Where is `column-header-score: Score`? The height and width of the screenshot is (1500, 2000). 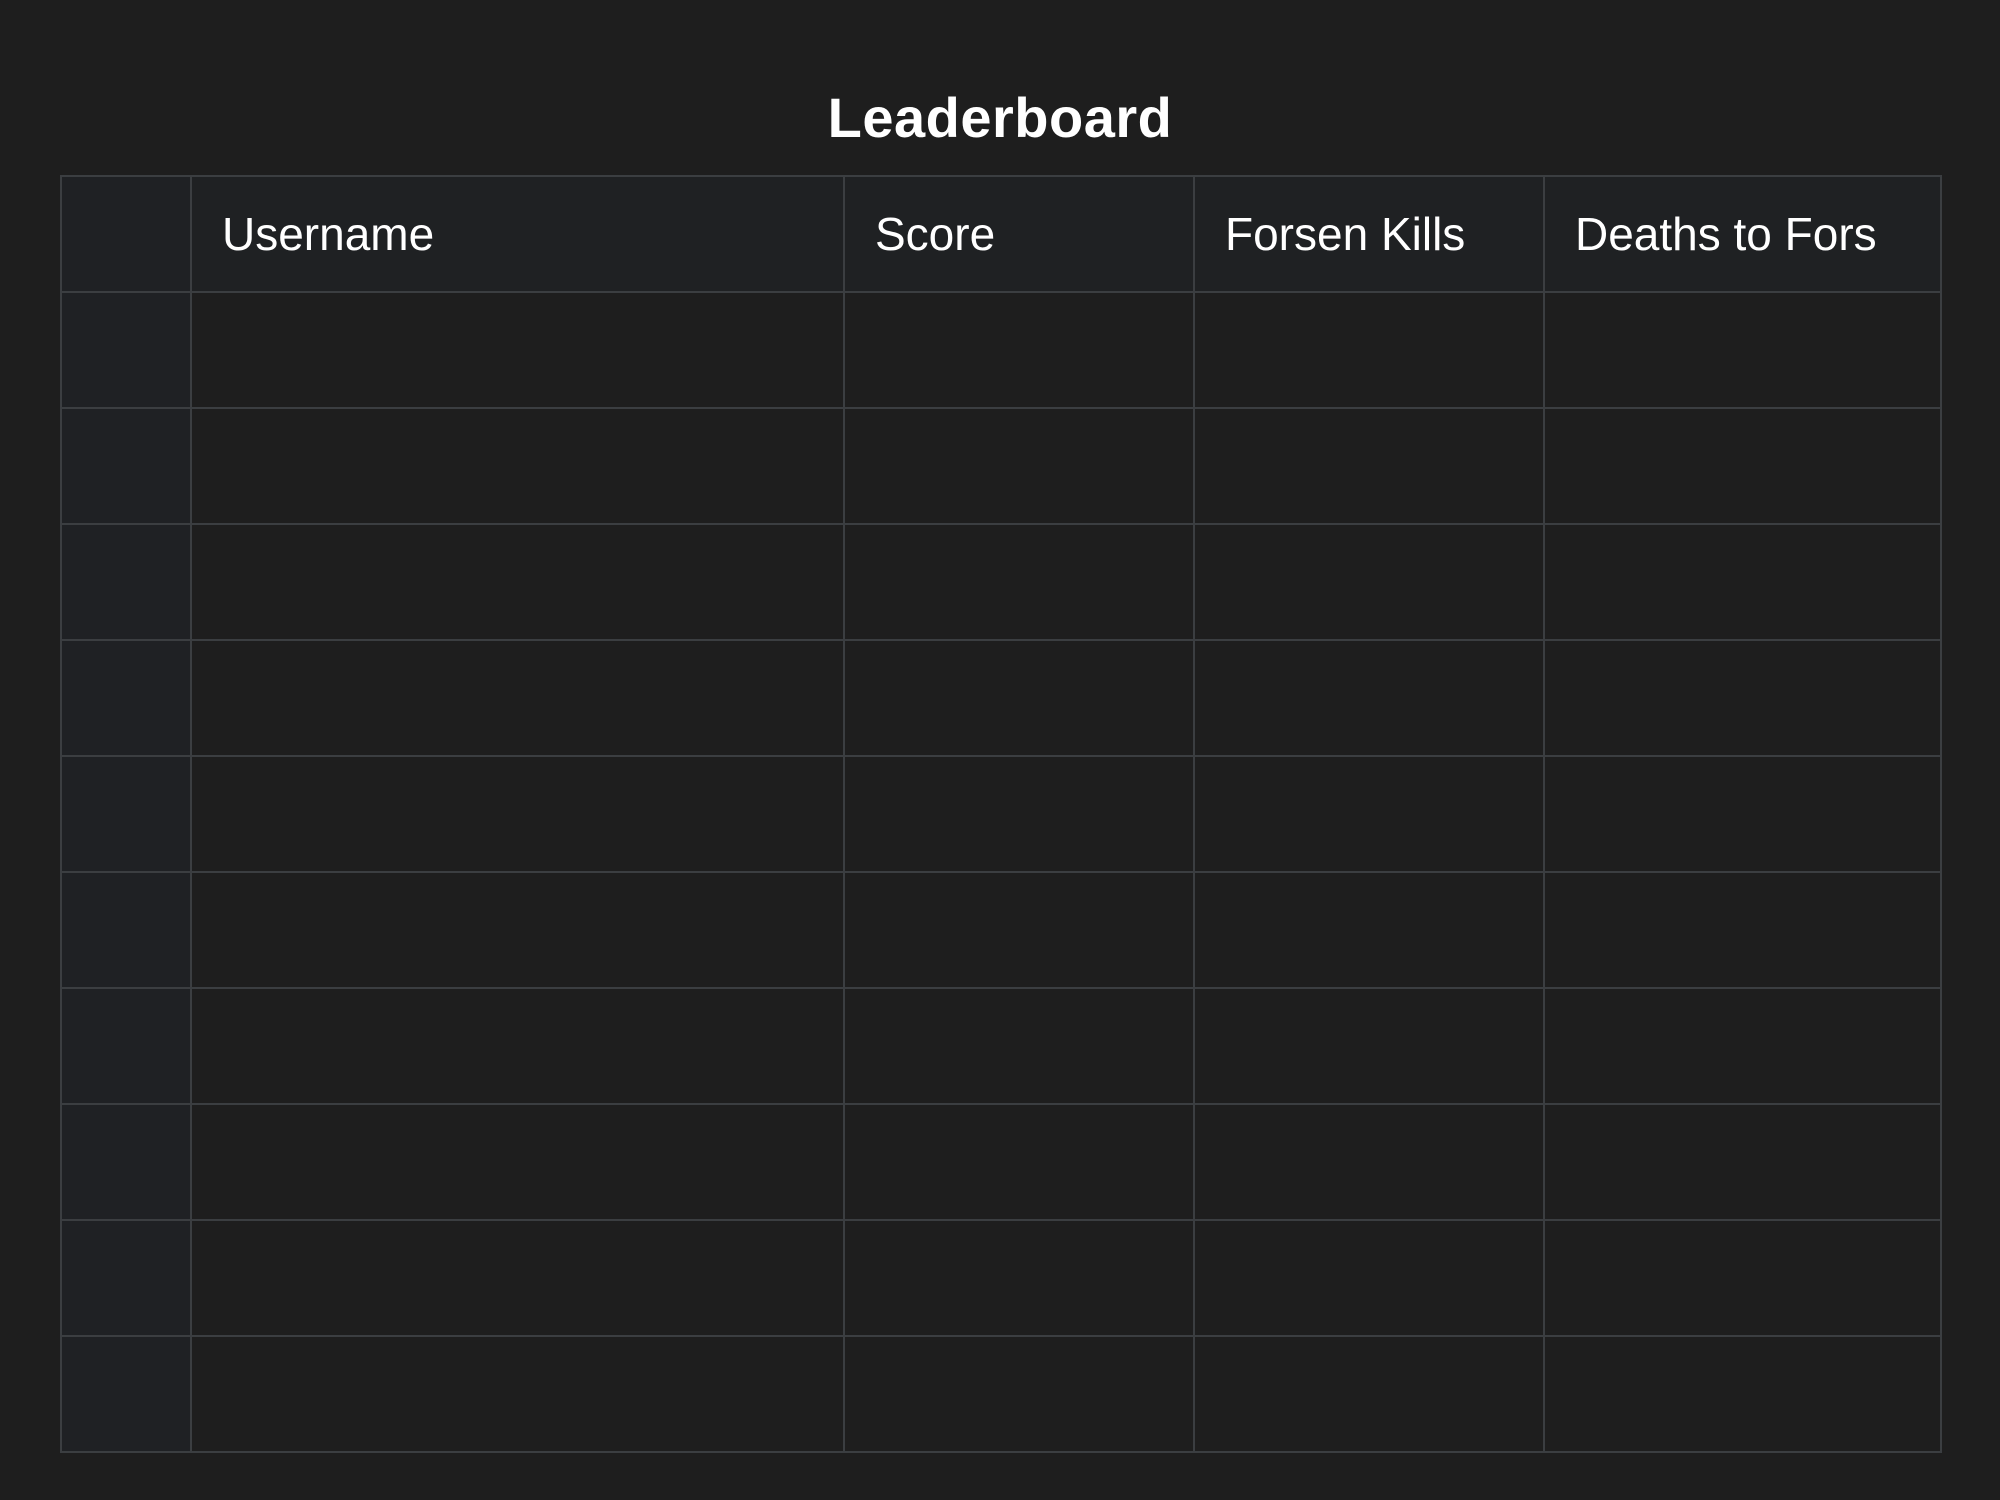 column-header-score: Score is located at coordinates (1019, 234).